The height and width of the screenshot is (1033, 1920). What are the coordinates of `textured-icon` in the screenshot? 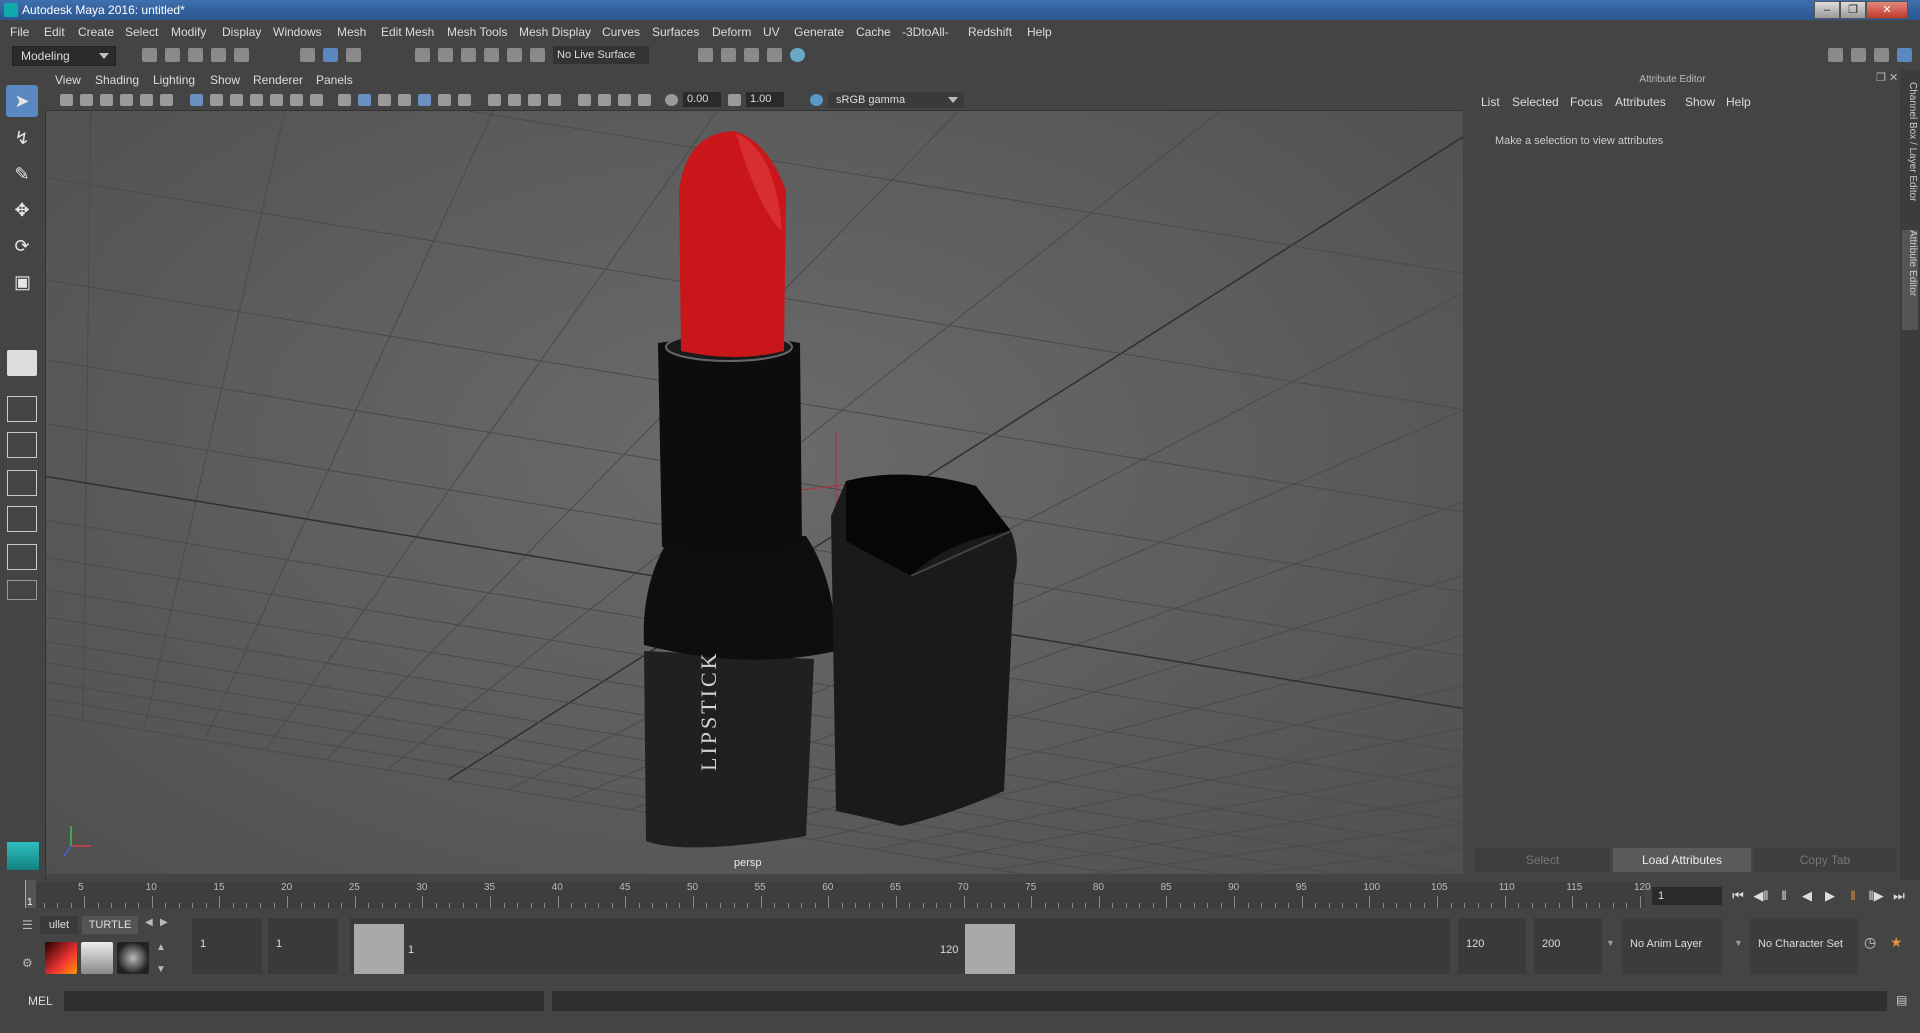 It's located at (424, 100).